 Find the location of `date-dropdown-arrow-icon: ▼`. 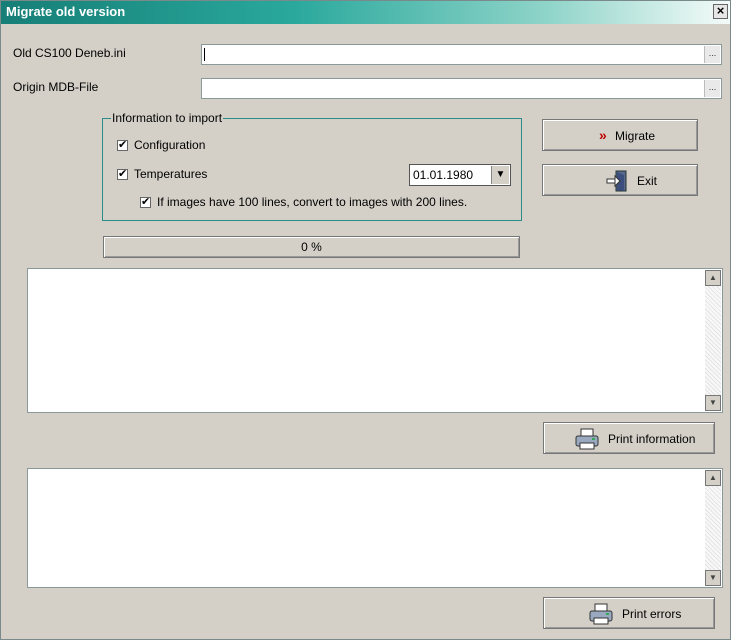

date-dropdown-arrow-icon: ▼ is located at coordinates (500, 175).